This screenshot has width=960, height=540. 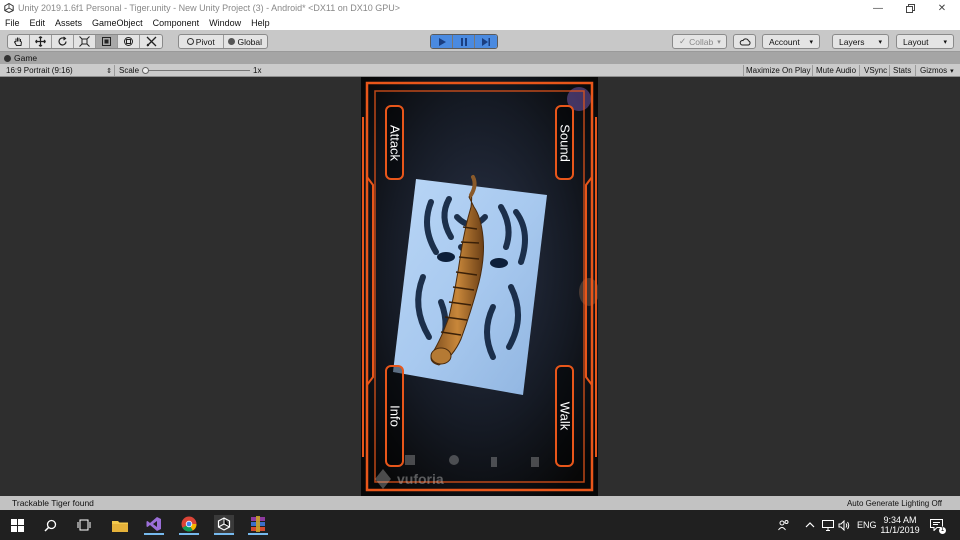 I want to click on menu-component: Component, so click(x=176, y=23).